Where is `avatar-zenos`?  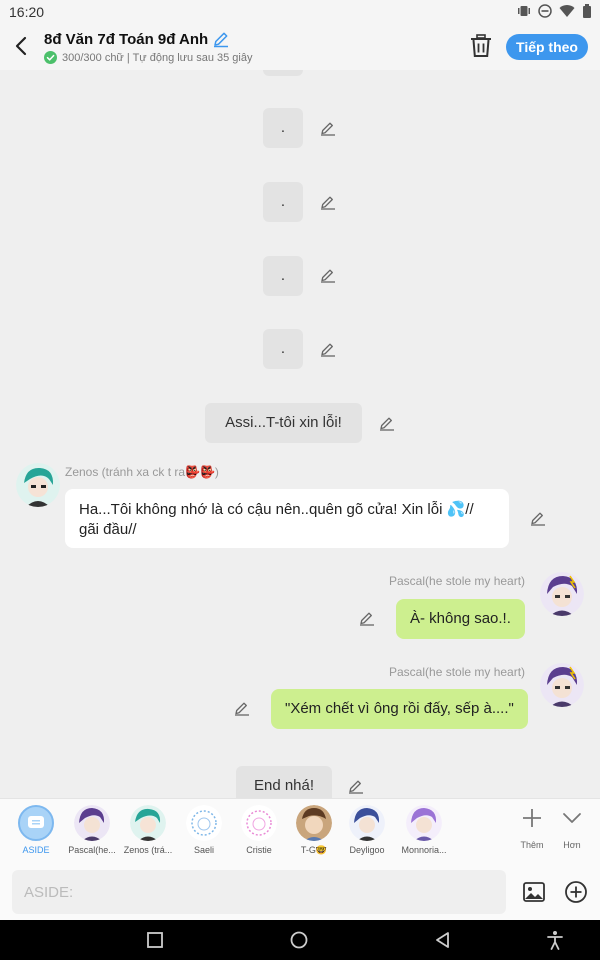 avatar-zenos is located at coordinates (38, 485).